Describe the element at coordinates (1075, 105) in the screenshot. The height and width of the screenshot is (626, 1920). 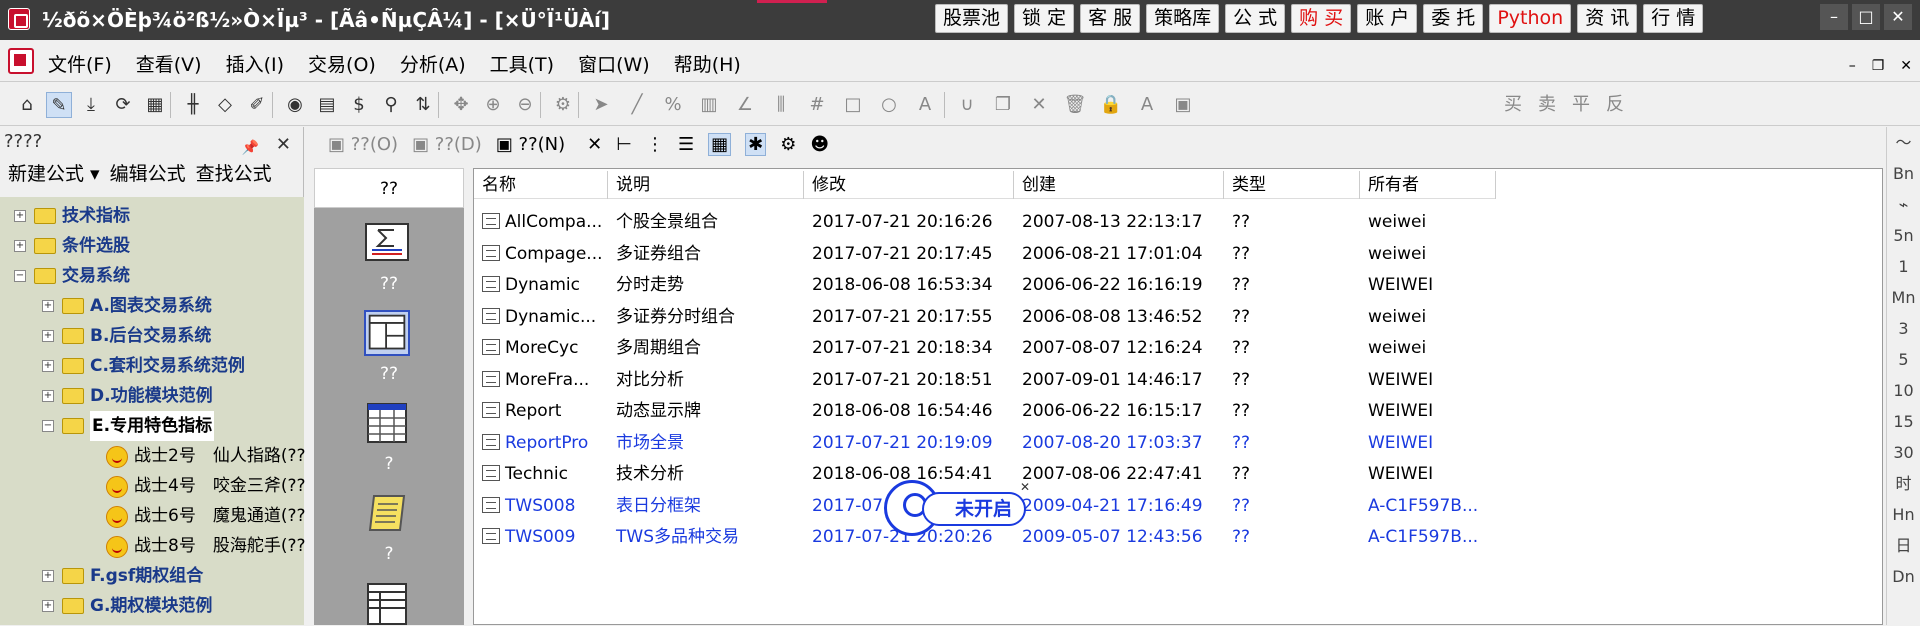
I see `trash-icon: 🗑` at that location.